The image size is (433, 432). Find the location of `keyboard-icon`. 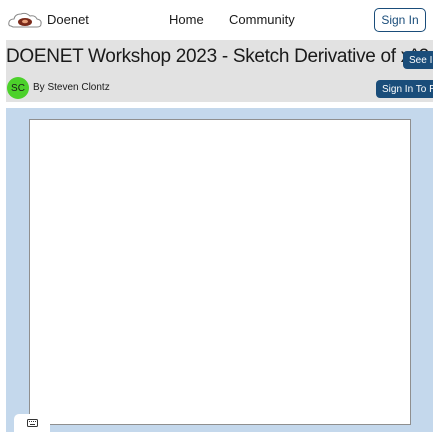

keyboard-icon is located at coordinates (32, 423).